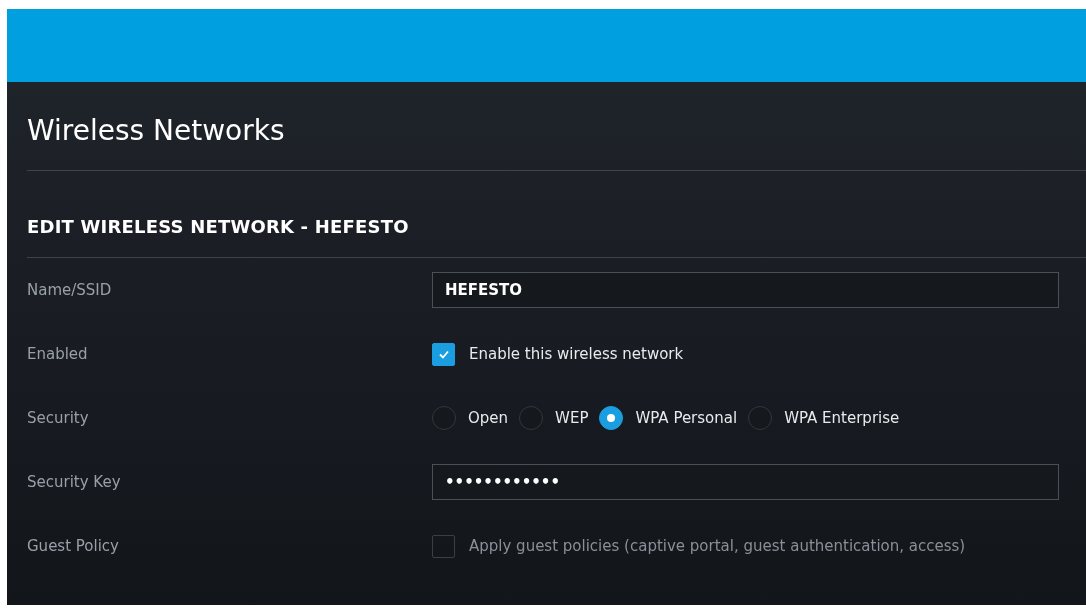 This screenshot has height=614, width=1086. I want to click on checkbox-label: Apply guest policies (captive portal, guest authentication, access), so click(717, 546).